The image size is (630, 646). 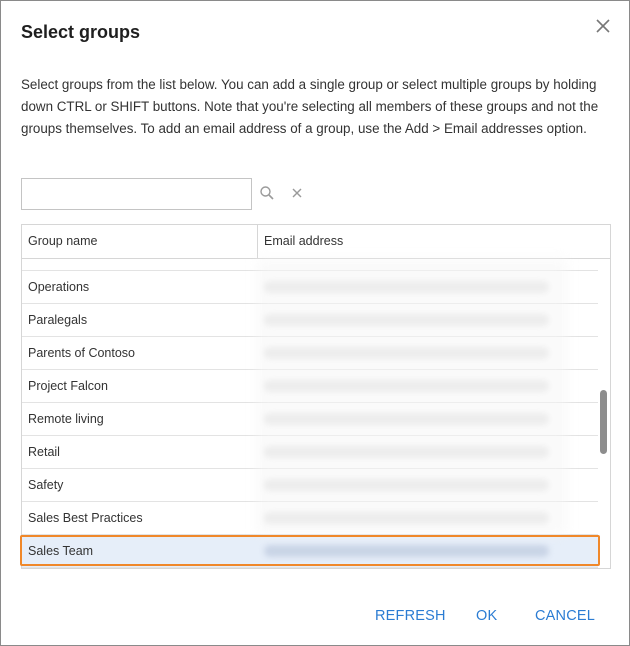 What do you see at coordinates (85, 518) in the screenshot?
I see `group-name-cell: Sales Best Practices` at bounding box center [85, 518].